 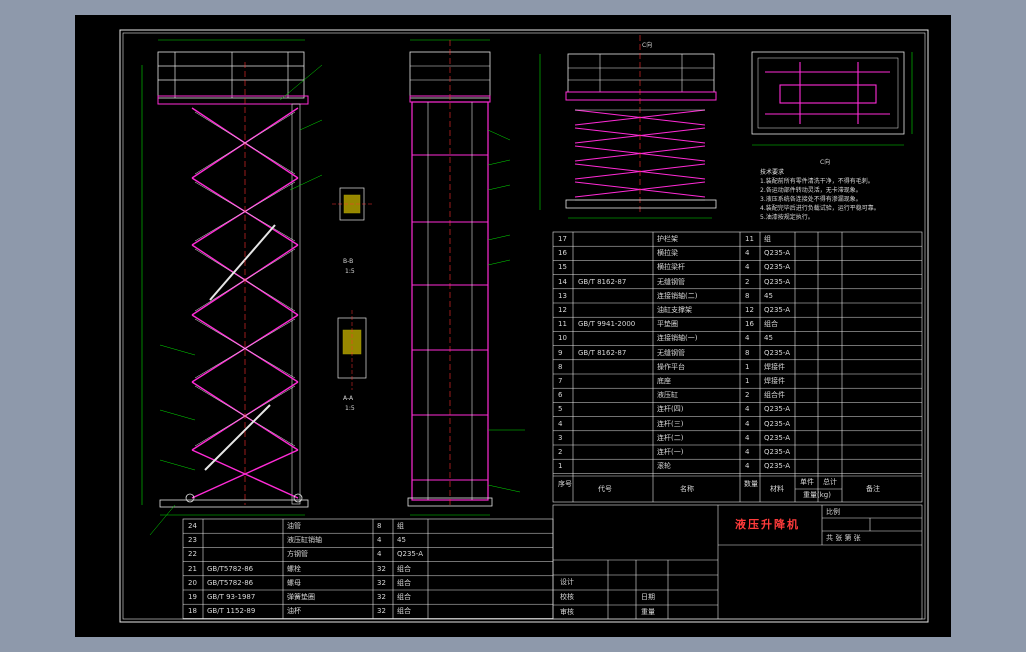 What do you see at coordinates (352, 288) in the screenshot?
I see `section-details` at bounding box center [352, 288].